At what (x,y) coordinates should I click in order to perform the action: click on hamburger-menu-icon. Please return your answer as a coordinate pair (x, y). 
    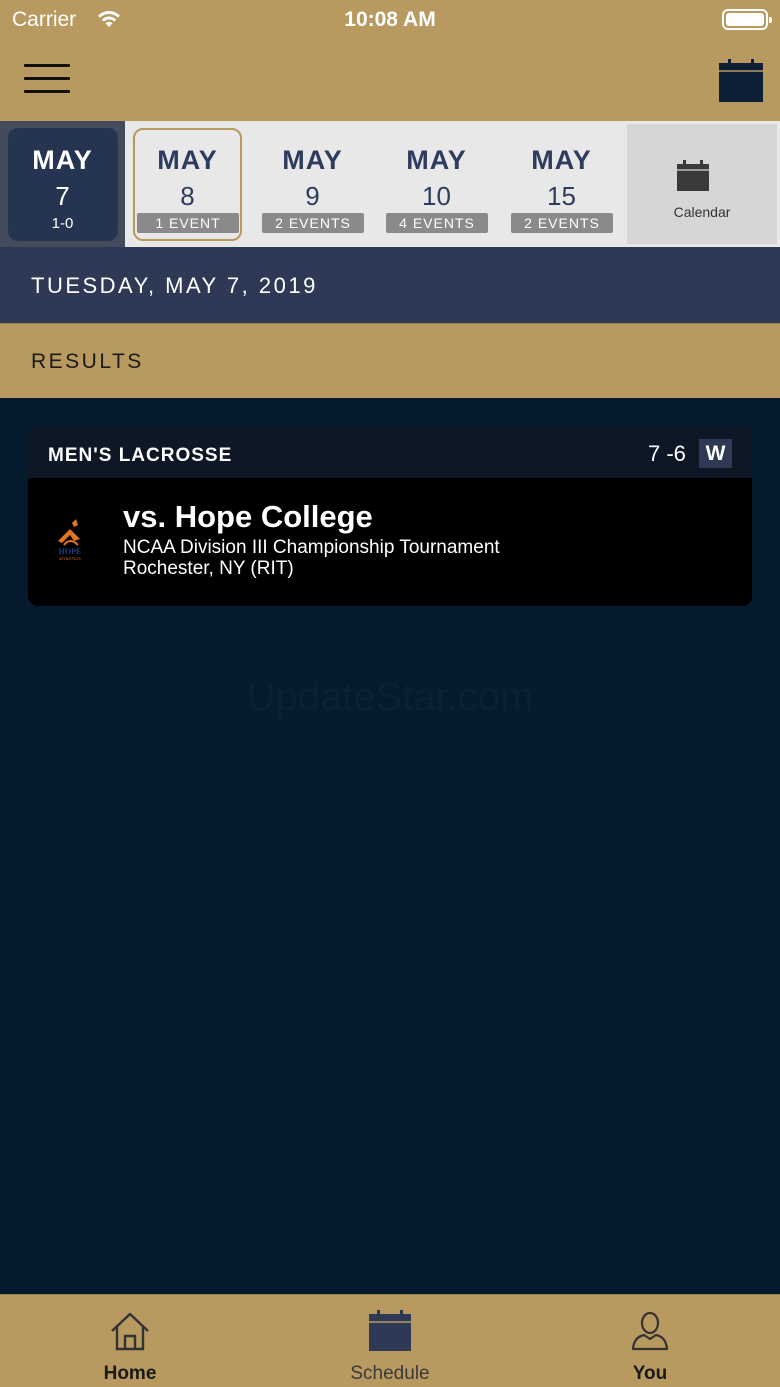
    Looking at the image, I should click on (47, 80).